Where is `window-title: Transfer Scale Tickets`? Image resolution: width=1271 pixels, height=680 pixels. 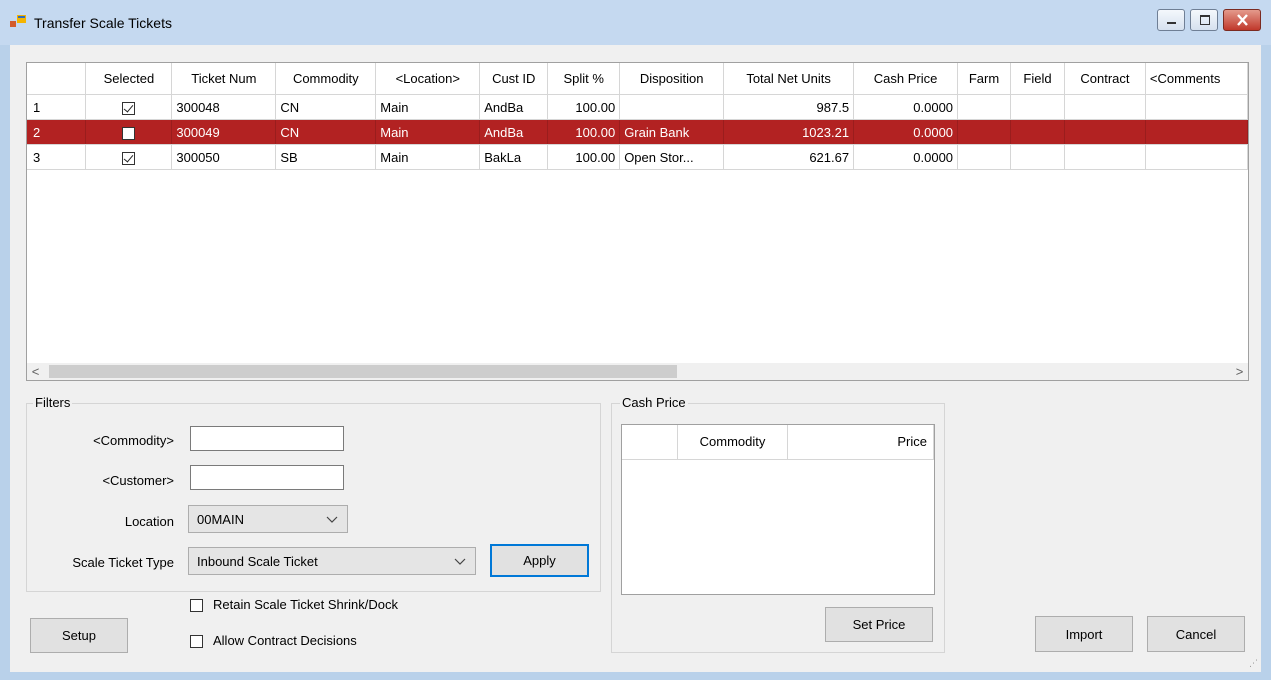 window-title: Transfer Scale Tickets is located at coordinates (103, 23).